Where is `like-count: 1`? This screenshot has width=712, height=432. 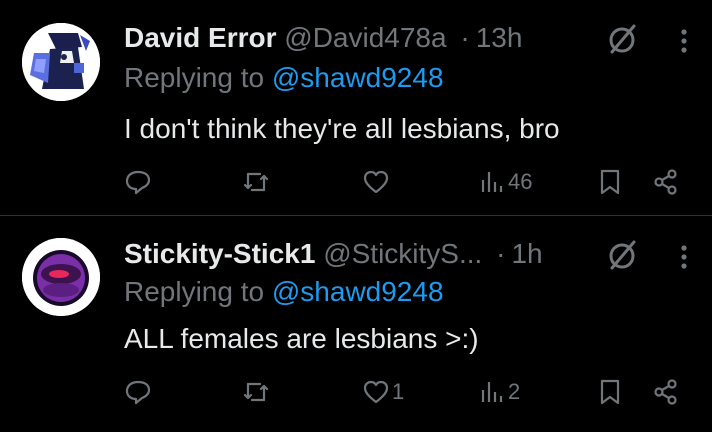
like-count: 1 is located at coordinates (398, 391).